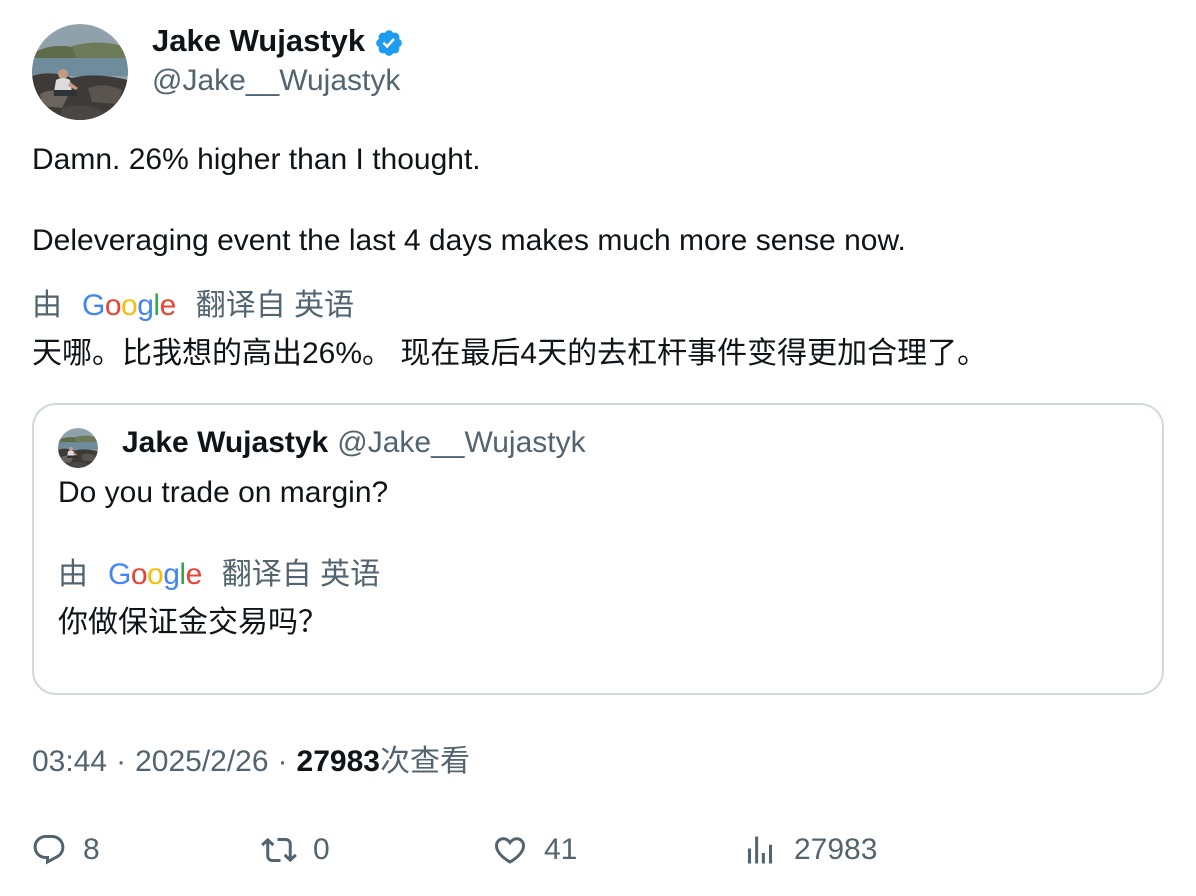 The height and width of the screenshot is (896, 1196). Describe the element at coordinates (223, 492) in the screenshot. I see `quoted-tweet-text: Do you trade on margin?` at that location.